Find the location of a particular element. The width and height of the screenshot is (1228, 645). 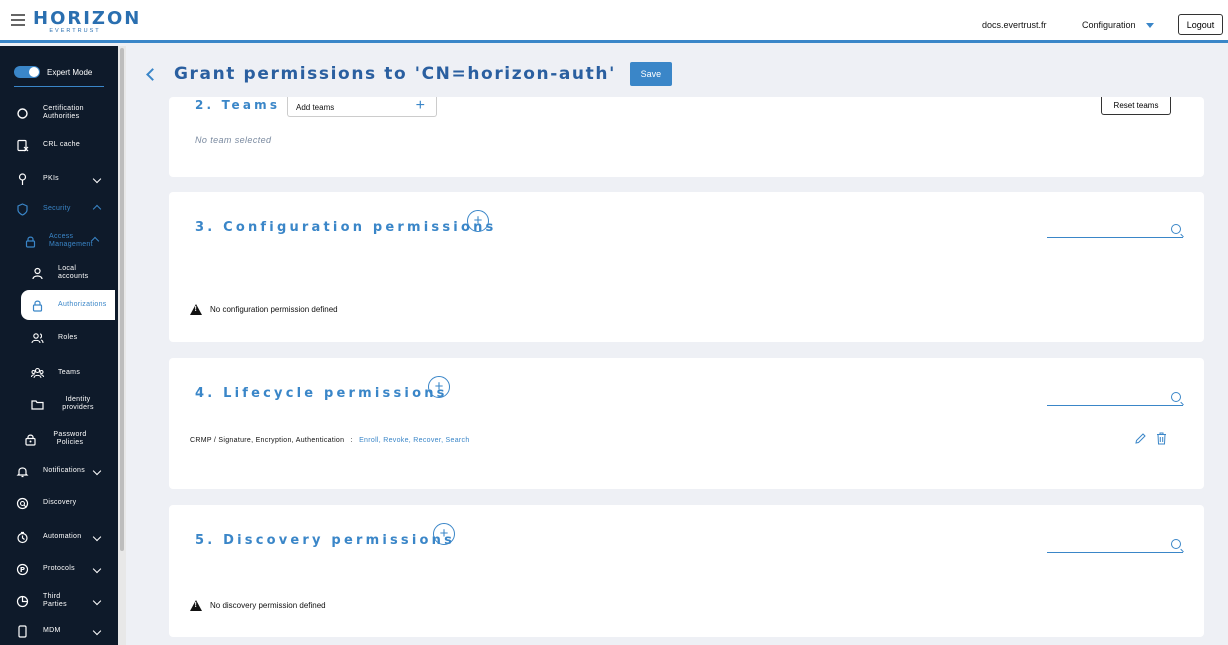

sidebar-item-local-accounts: Local accounts is located at coordinates (59, 273).